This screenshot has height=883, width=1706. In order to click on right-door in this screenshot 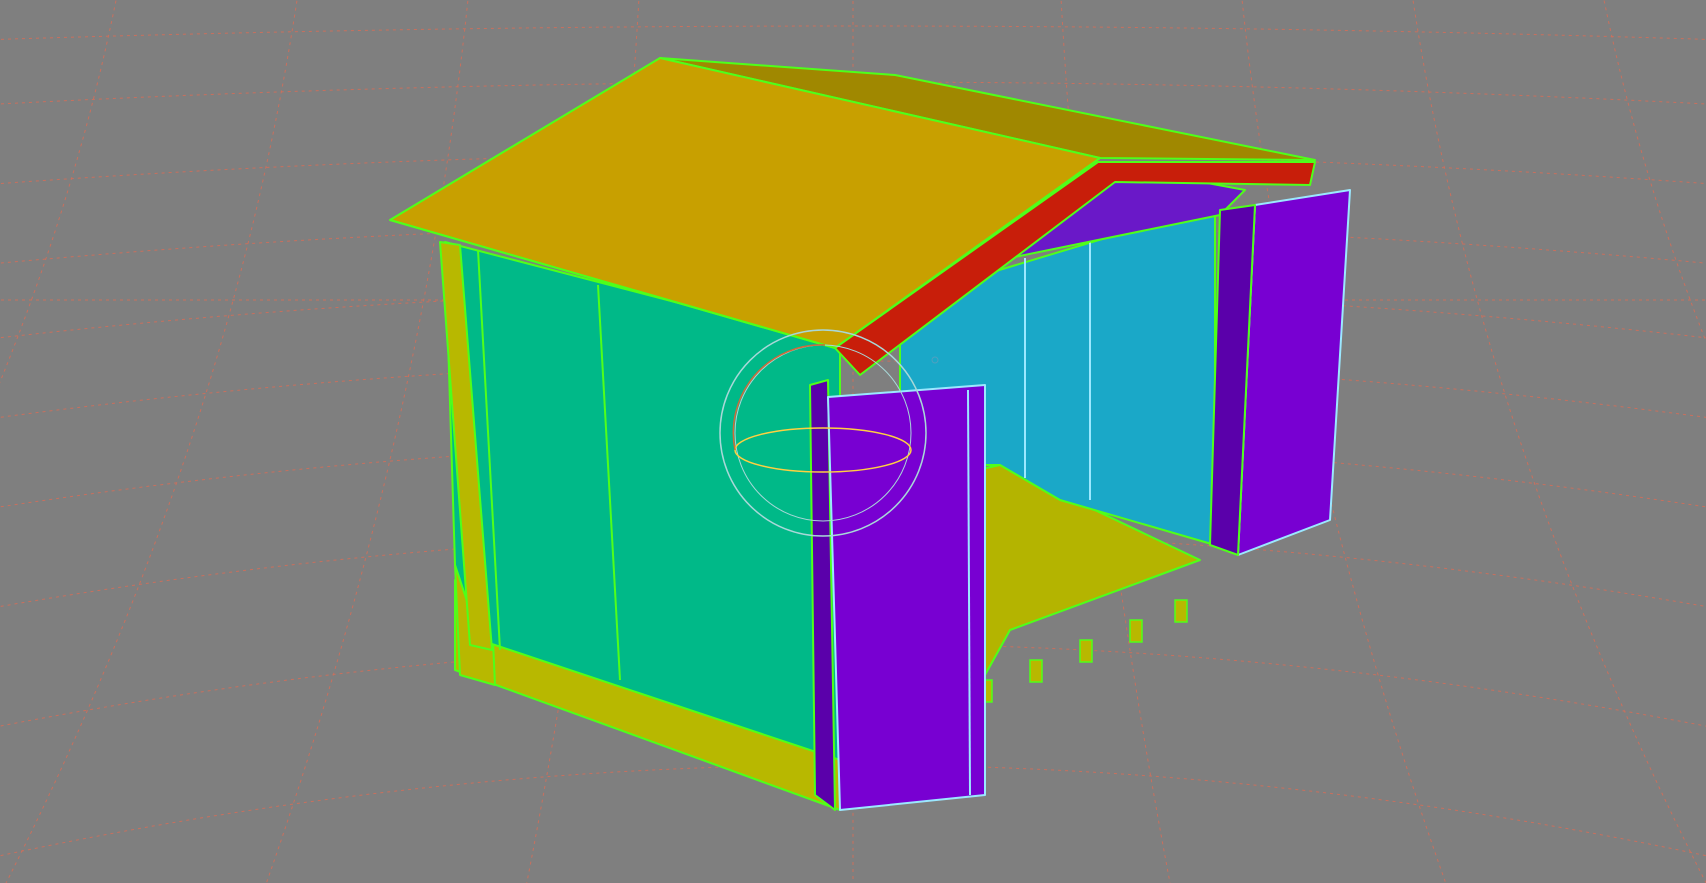, I will do `click(1294, 372)`.